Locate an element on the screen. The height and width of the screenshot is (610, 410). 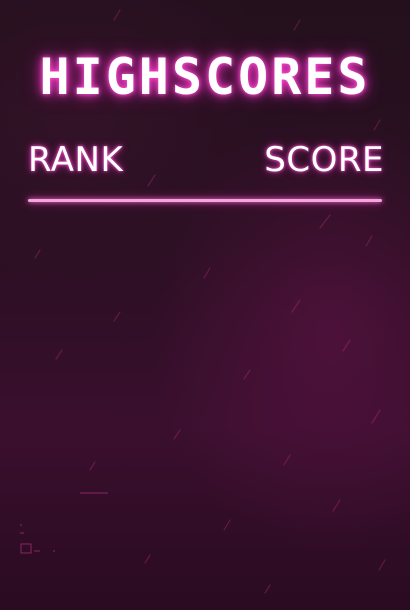
header-divider is located at coordinates (205, 200).